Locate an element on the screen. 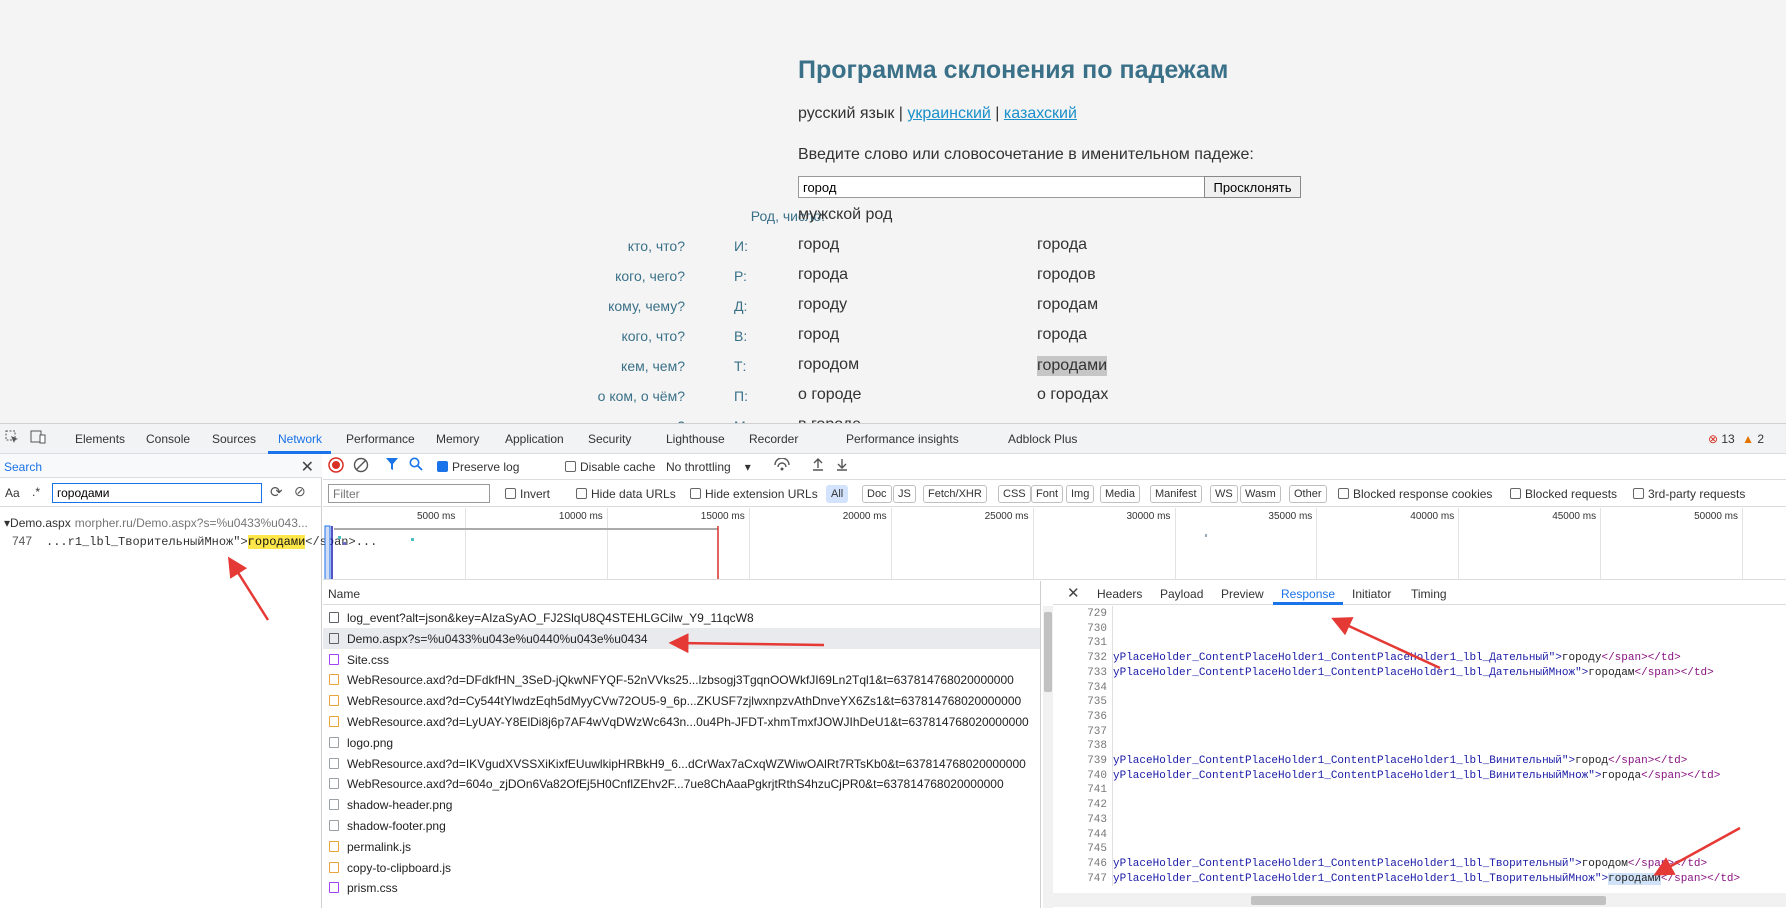 Image resolution: width=1786 pixels, height=908 pixels. type-filter-css: CSS is located at coordinates (1014, 494).